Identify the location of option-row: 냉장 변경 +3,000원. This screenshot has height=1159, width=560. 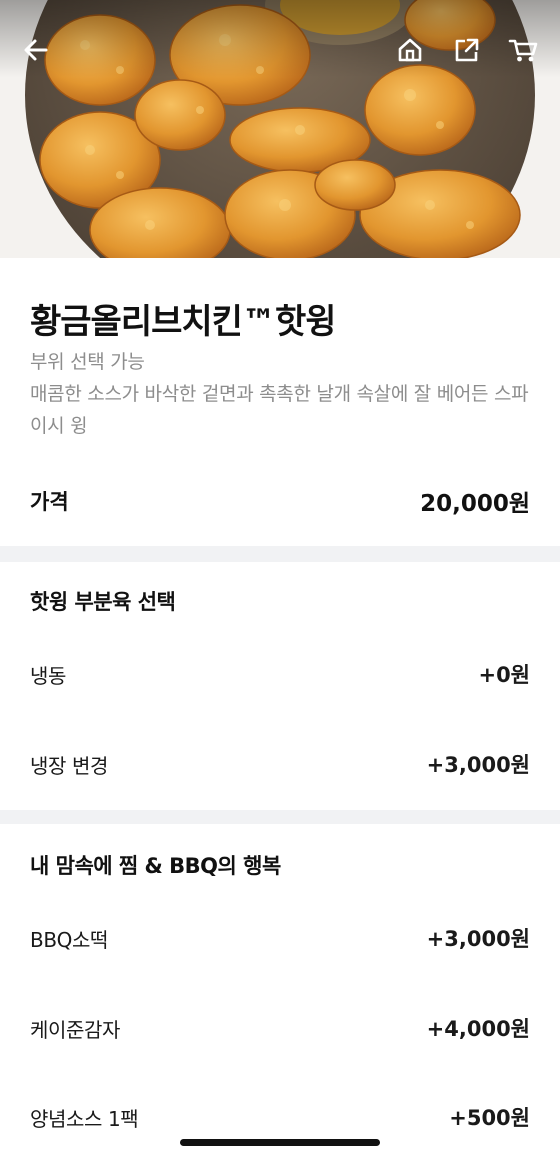
(280, 764).